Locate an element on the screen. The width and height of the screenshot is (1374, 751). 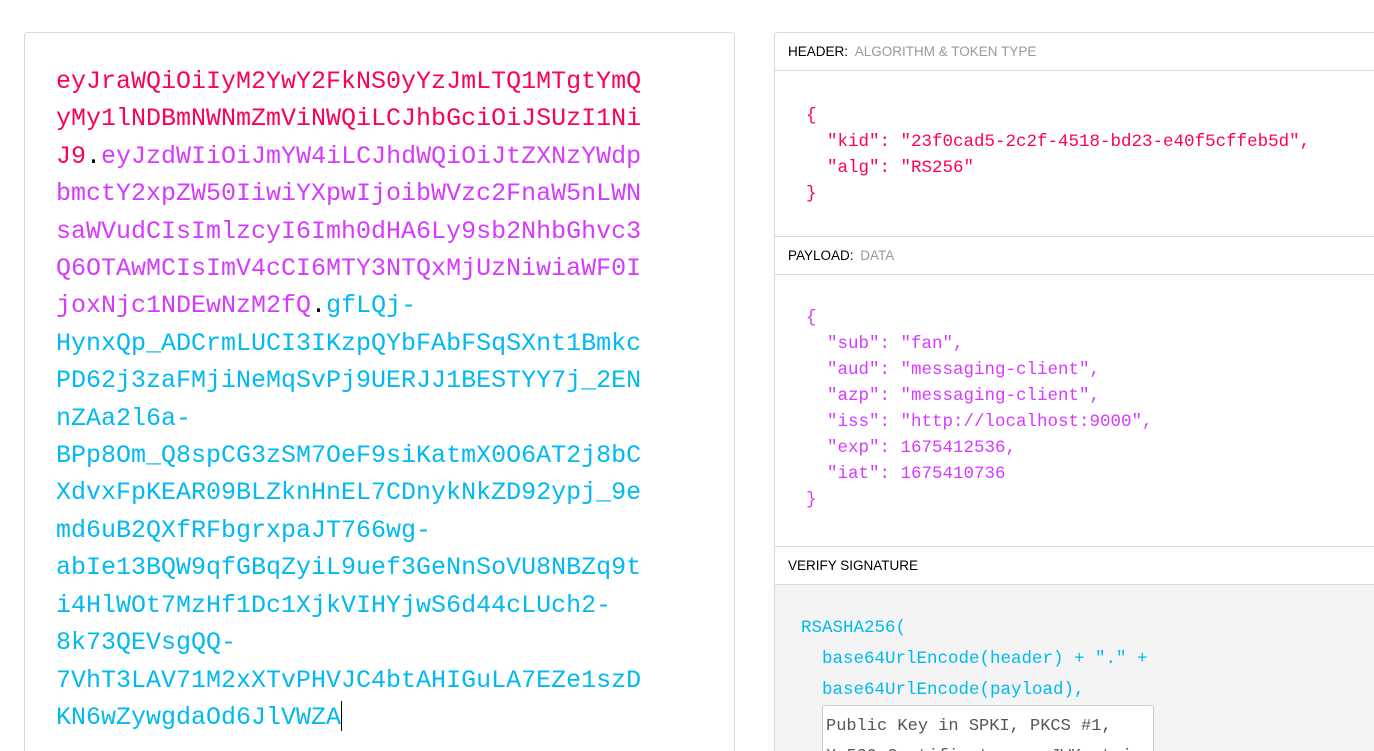
token-line: md6uB2QXfRFbgrxpaJT766wg- is located at coordinates (348, 530).